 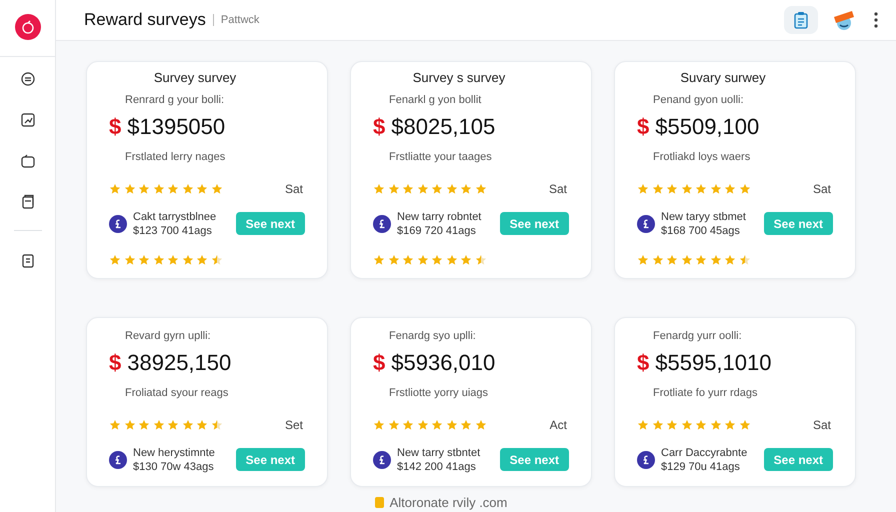 I want to click on offer-name: Cakt tarrystblnee, so click(x=174, y=217).